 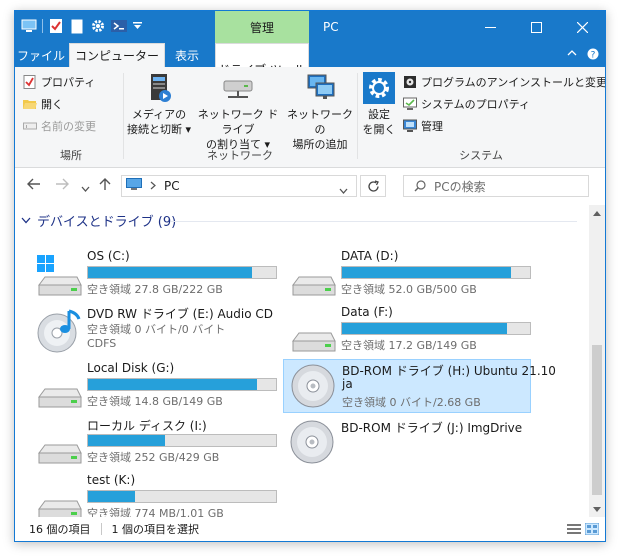 What do you see at coordinates (119, 26) in the screenshot?
I see `powershell-icon` at bounding box center [119, 26].